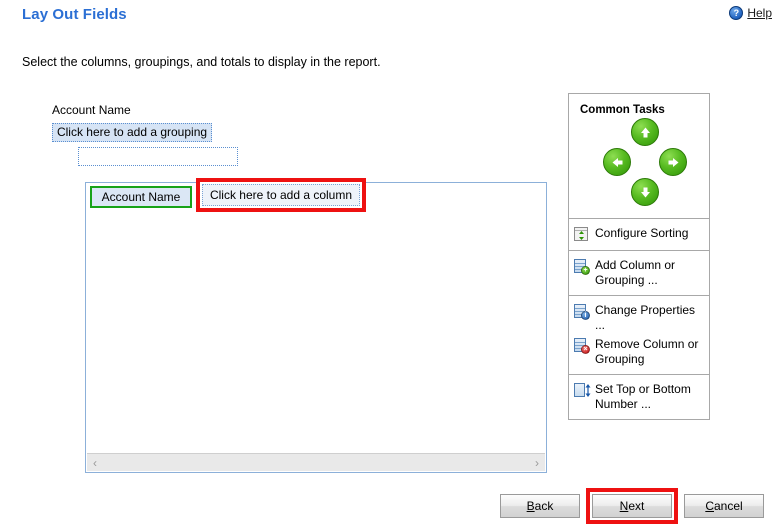  I want to click on scroll-left-icon: ‹, so click(95, 463).